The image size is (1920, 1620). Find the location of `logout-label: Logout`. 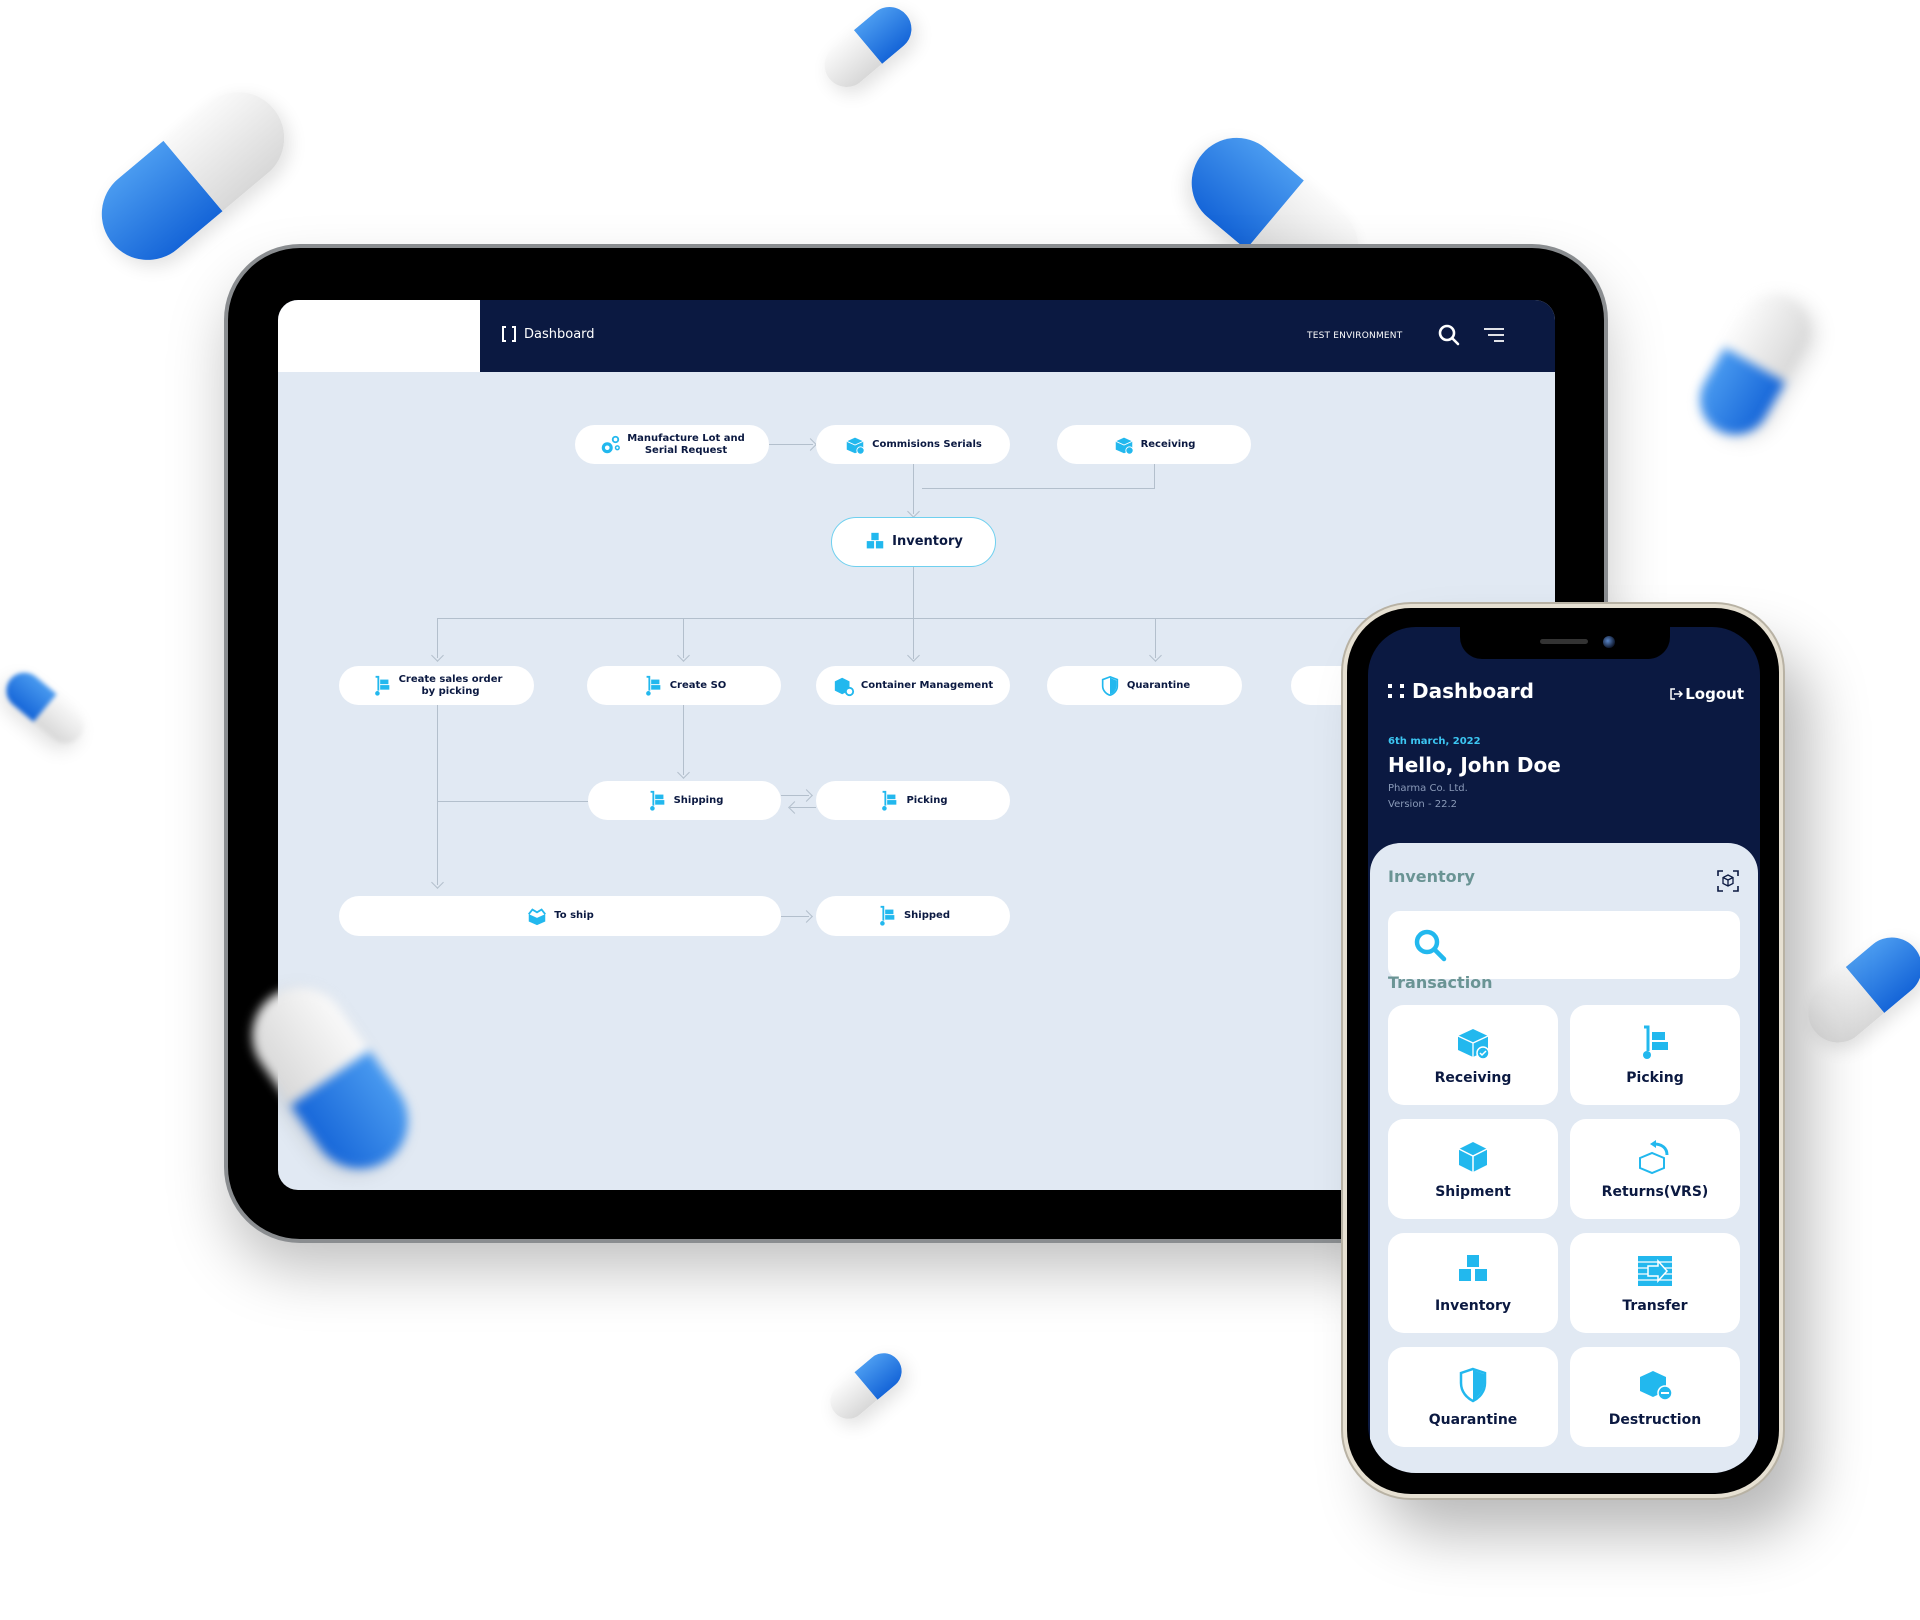

logout-label: Logout is located at coordinates (1714, 694).